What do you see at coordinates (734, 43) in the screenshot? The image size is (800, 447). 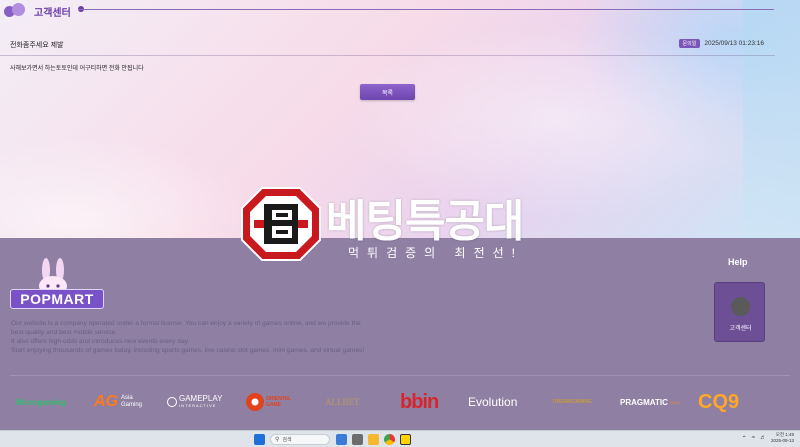 I see `post-date: 2025/09/13 01:23:16` at bounding box center [734, 43].